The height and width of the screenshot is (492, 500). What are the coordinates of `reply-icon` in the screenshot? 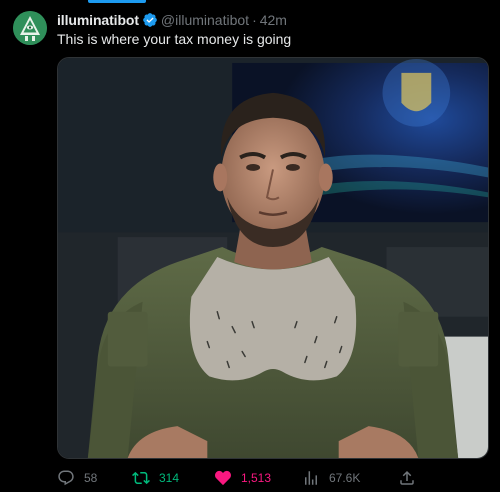 It's located at (66, 478).